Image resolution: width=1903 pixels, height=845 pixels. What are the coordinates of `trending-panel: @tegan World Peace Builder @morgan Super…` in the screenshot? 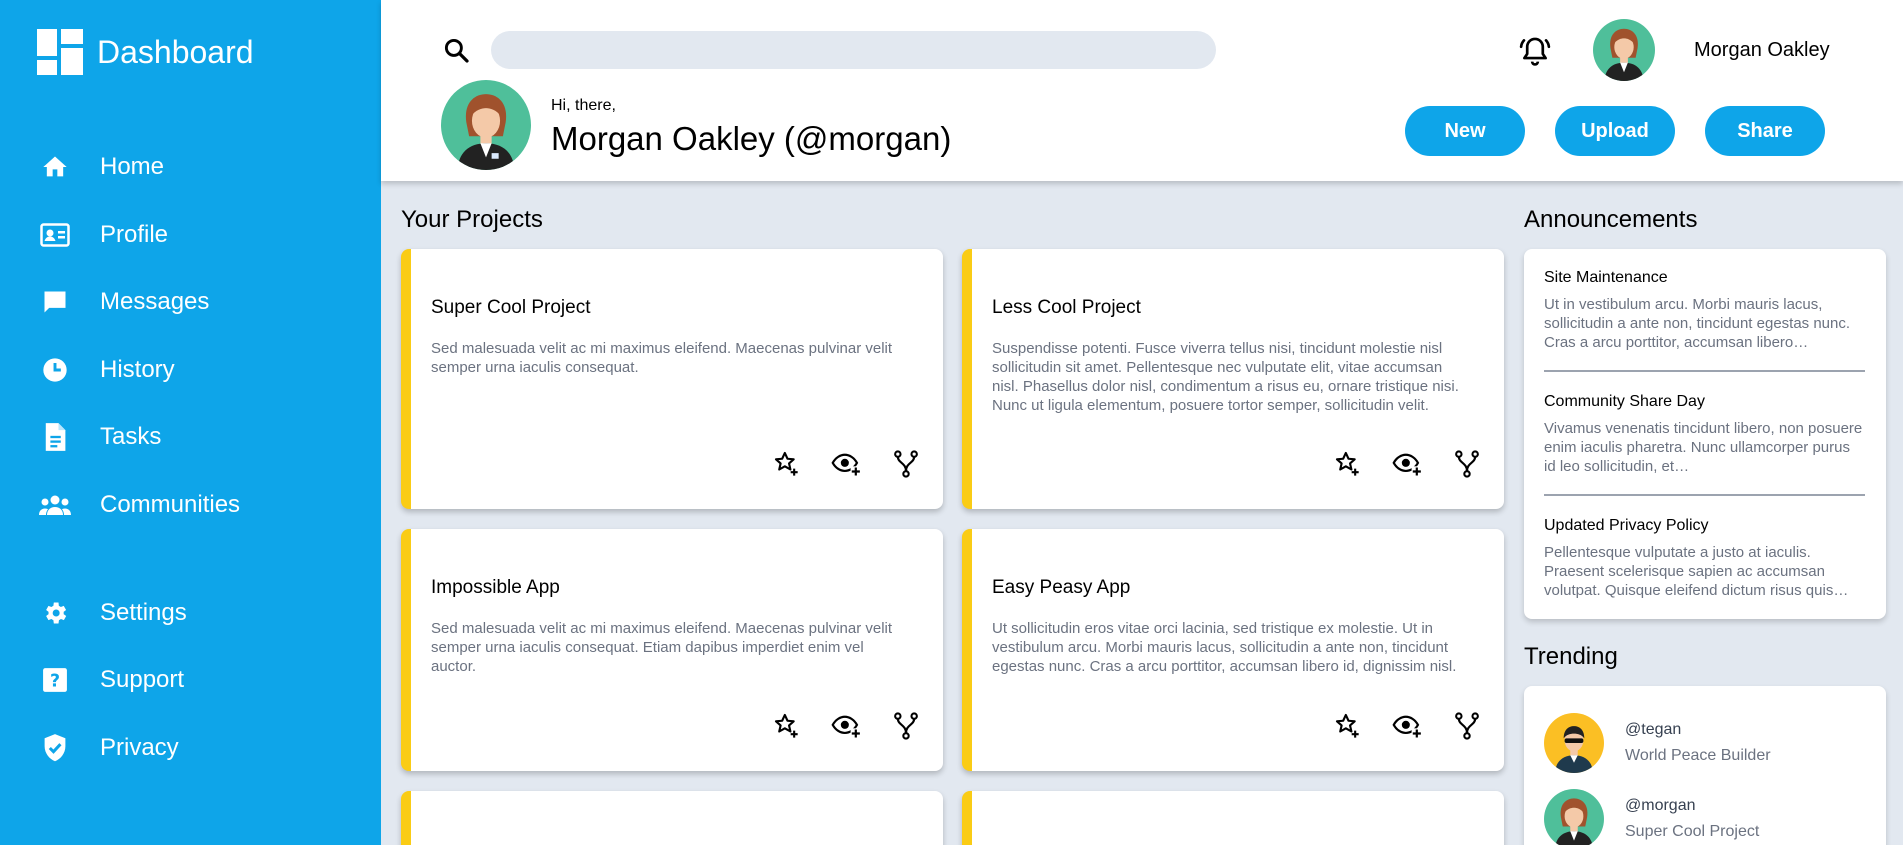 It's located at (1705, 765).